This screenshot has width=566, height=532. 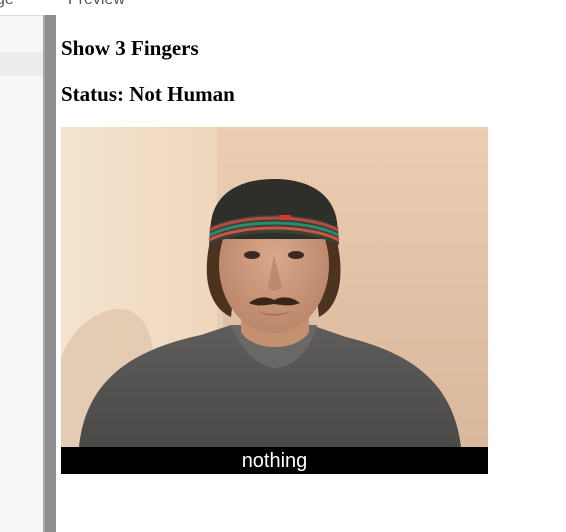 I want to click on status-heading: Status: Not Human, so click(x=148, y=94).